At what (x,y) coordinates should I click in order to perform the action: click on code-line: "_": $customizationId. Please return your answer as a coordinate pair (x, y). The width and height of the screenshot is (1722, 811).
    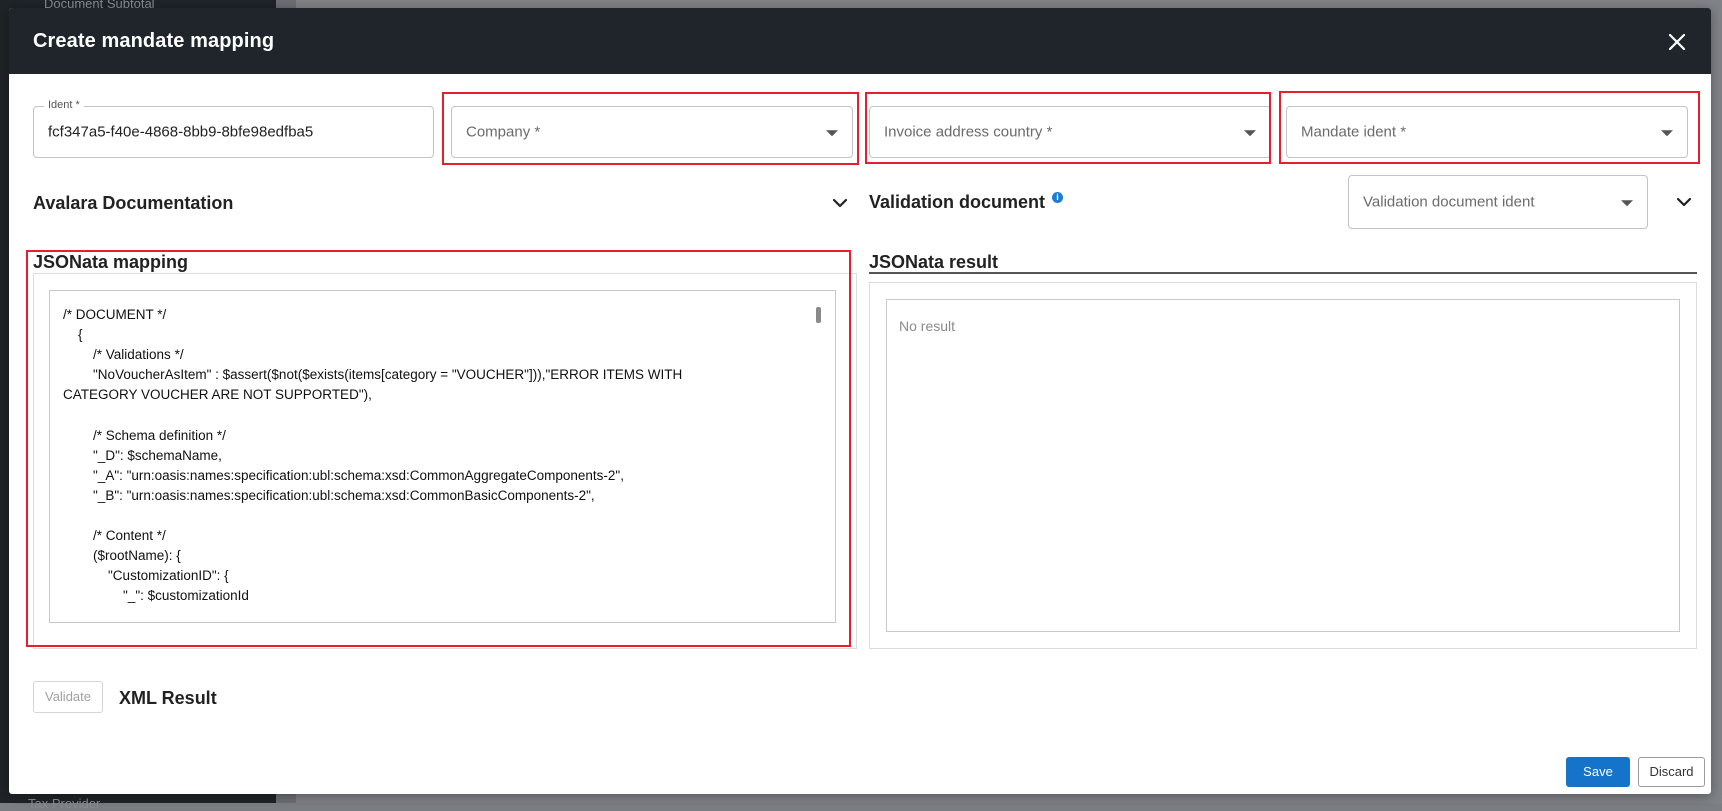
    Looking at the image, I should click on (156, 596).